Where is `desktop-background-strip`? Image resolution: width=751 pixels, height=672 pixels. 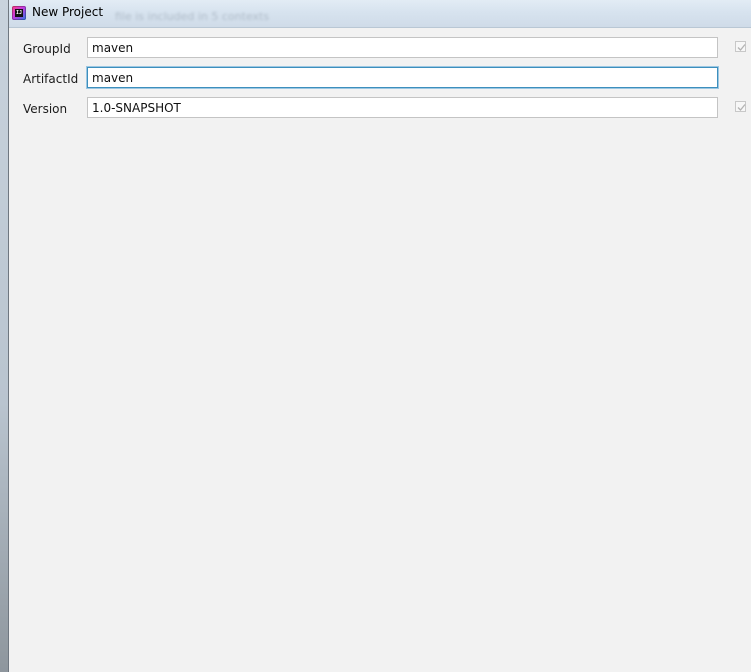 desktop-background-strip is located at coordinates (4, 336).